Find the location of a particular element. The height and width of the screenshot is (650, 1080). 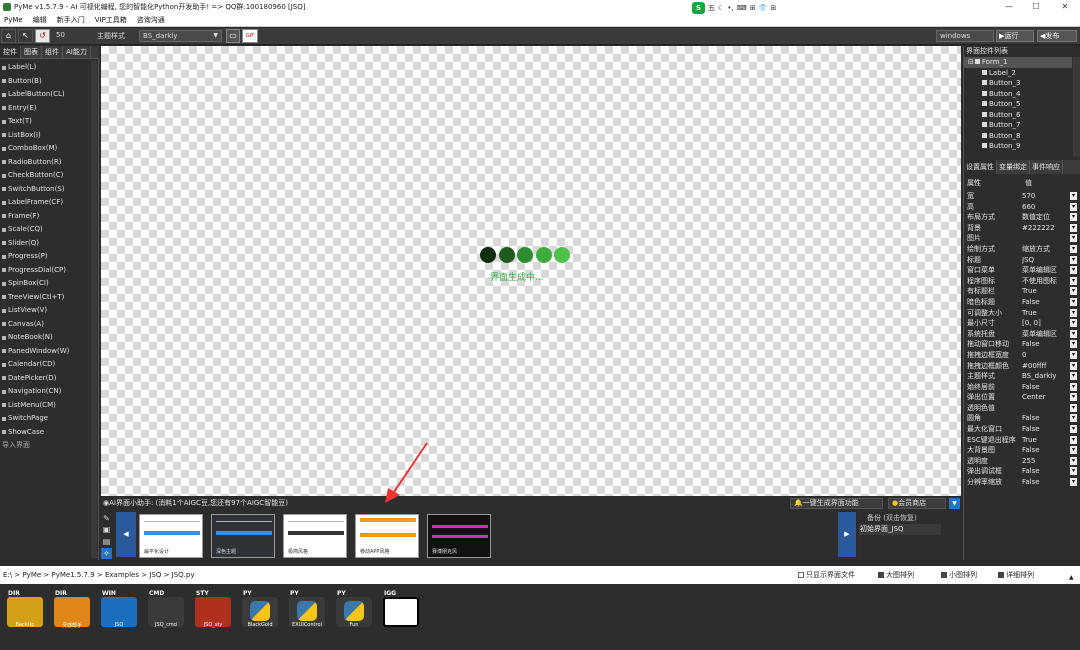

property-row: 大背景图 False ▾ is located at coordinates (1022, 450).